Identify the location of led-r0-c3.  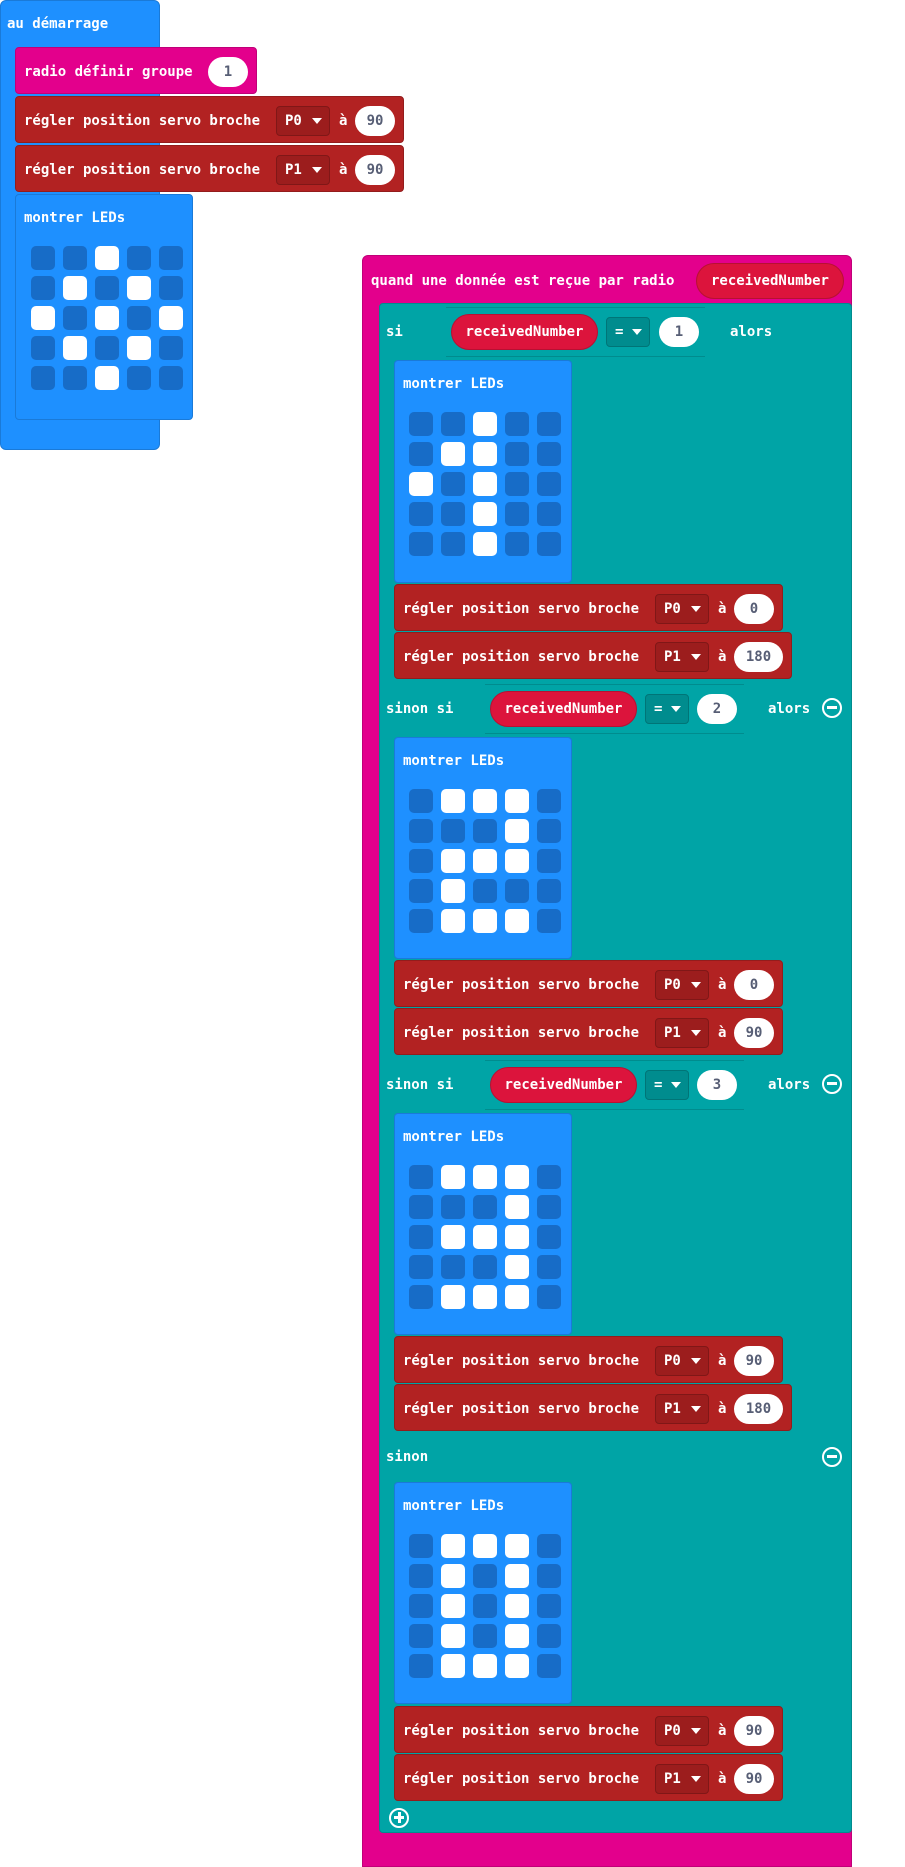
(517, 801).